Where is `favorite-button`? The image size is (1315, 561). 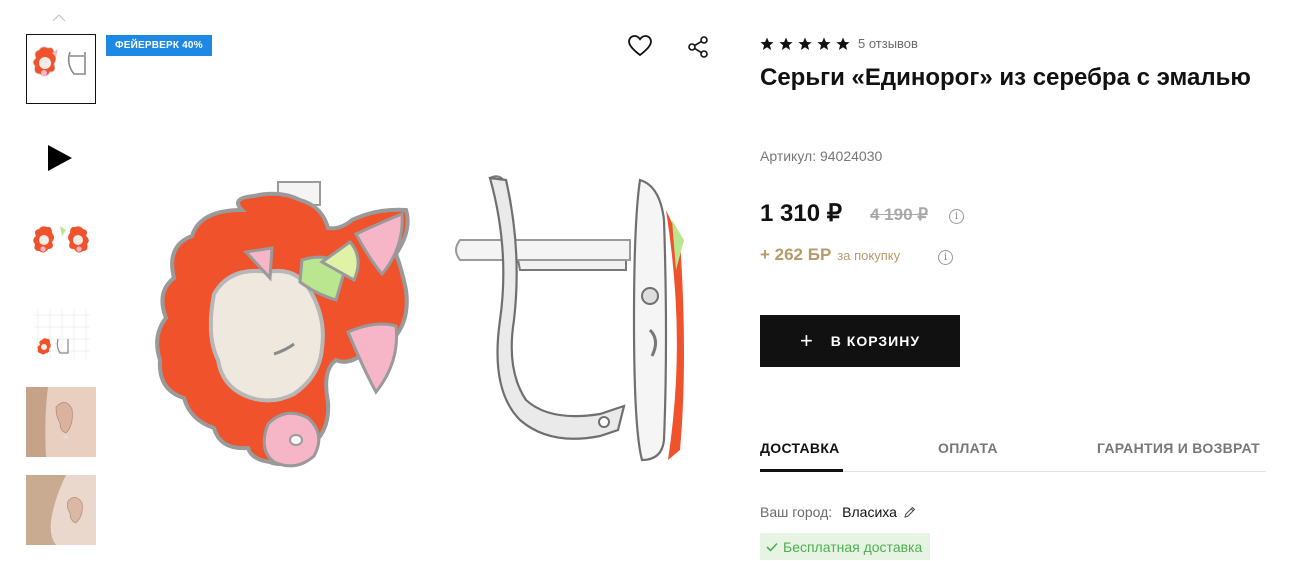 favorite-button is located at coordinates (640, 46).